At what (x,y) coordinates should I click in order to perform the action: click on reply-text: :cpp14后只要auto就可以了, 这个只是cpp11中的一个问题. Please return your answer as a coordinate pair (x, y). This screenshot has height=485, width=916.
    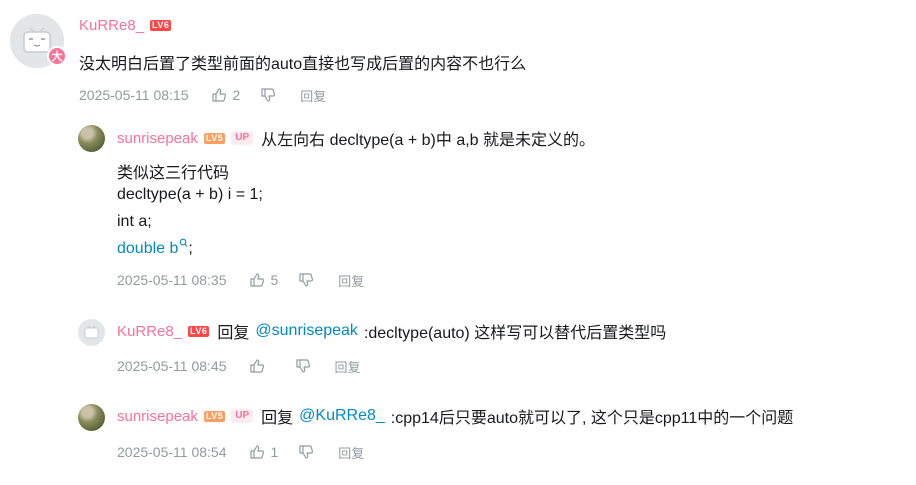
    Looking at the image, I should click on (592, 418).